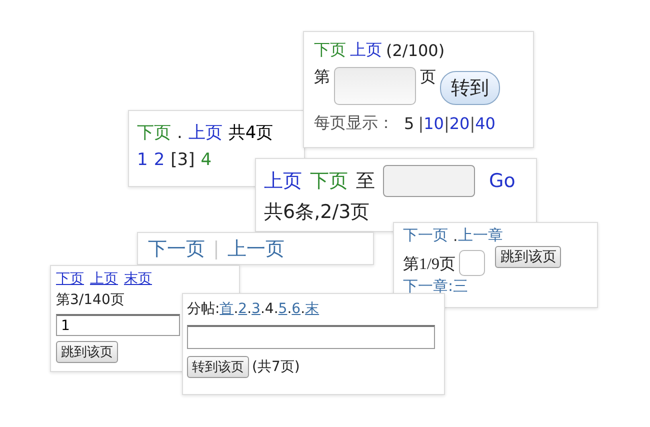 The height and width of the screenshot is (427, 650). I want to click on go-button: 转到, so click(470, 88).